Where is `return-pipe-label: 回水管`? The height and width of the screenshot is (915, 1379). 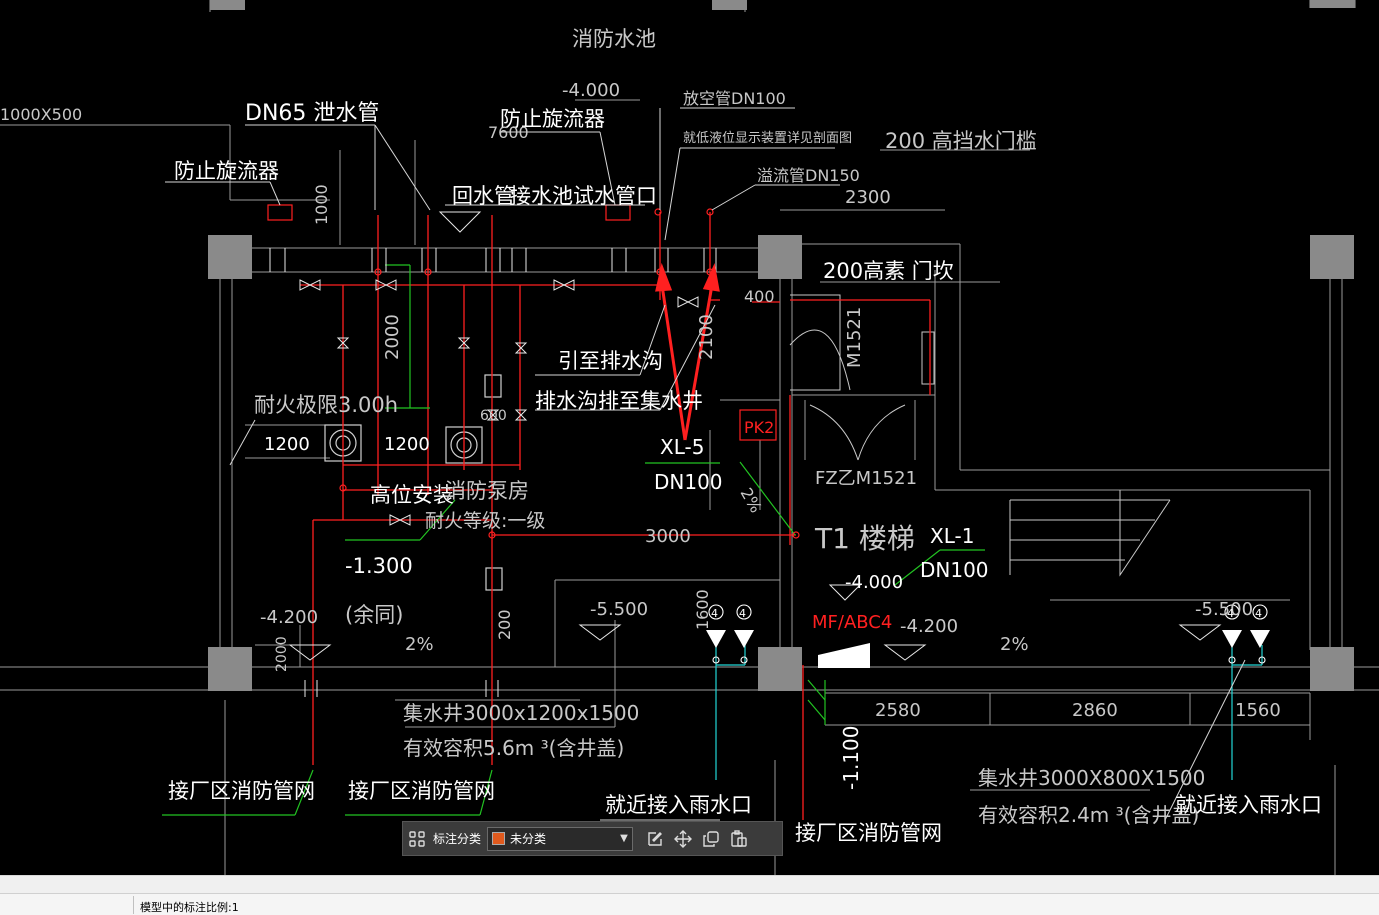
return-pipe-label: 回水管 is located at coordinates (483, 196).